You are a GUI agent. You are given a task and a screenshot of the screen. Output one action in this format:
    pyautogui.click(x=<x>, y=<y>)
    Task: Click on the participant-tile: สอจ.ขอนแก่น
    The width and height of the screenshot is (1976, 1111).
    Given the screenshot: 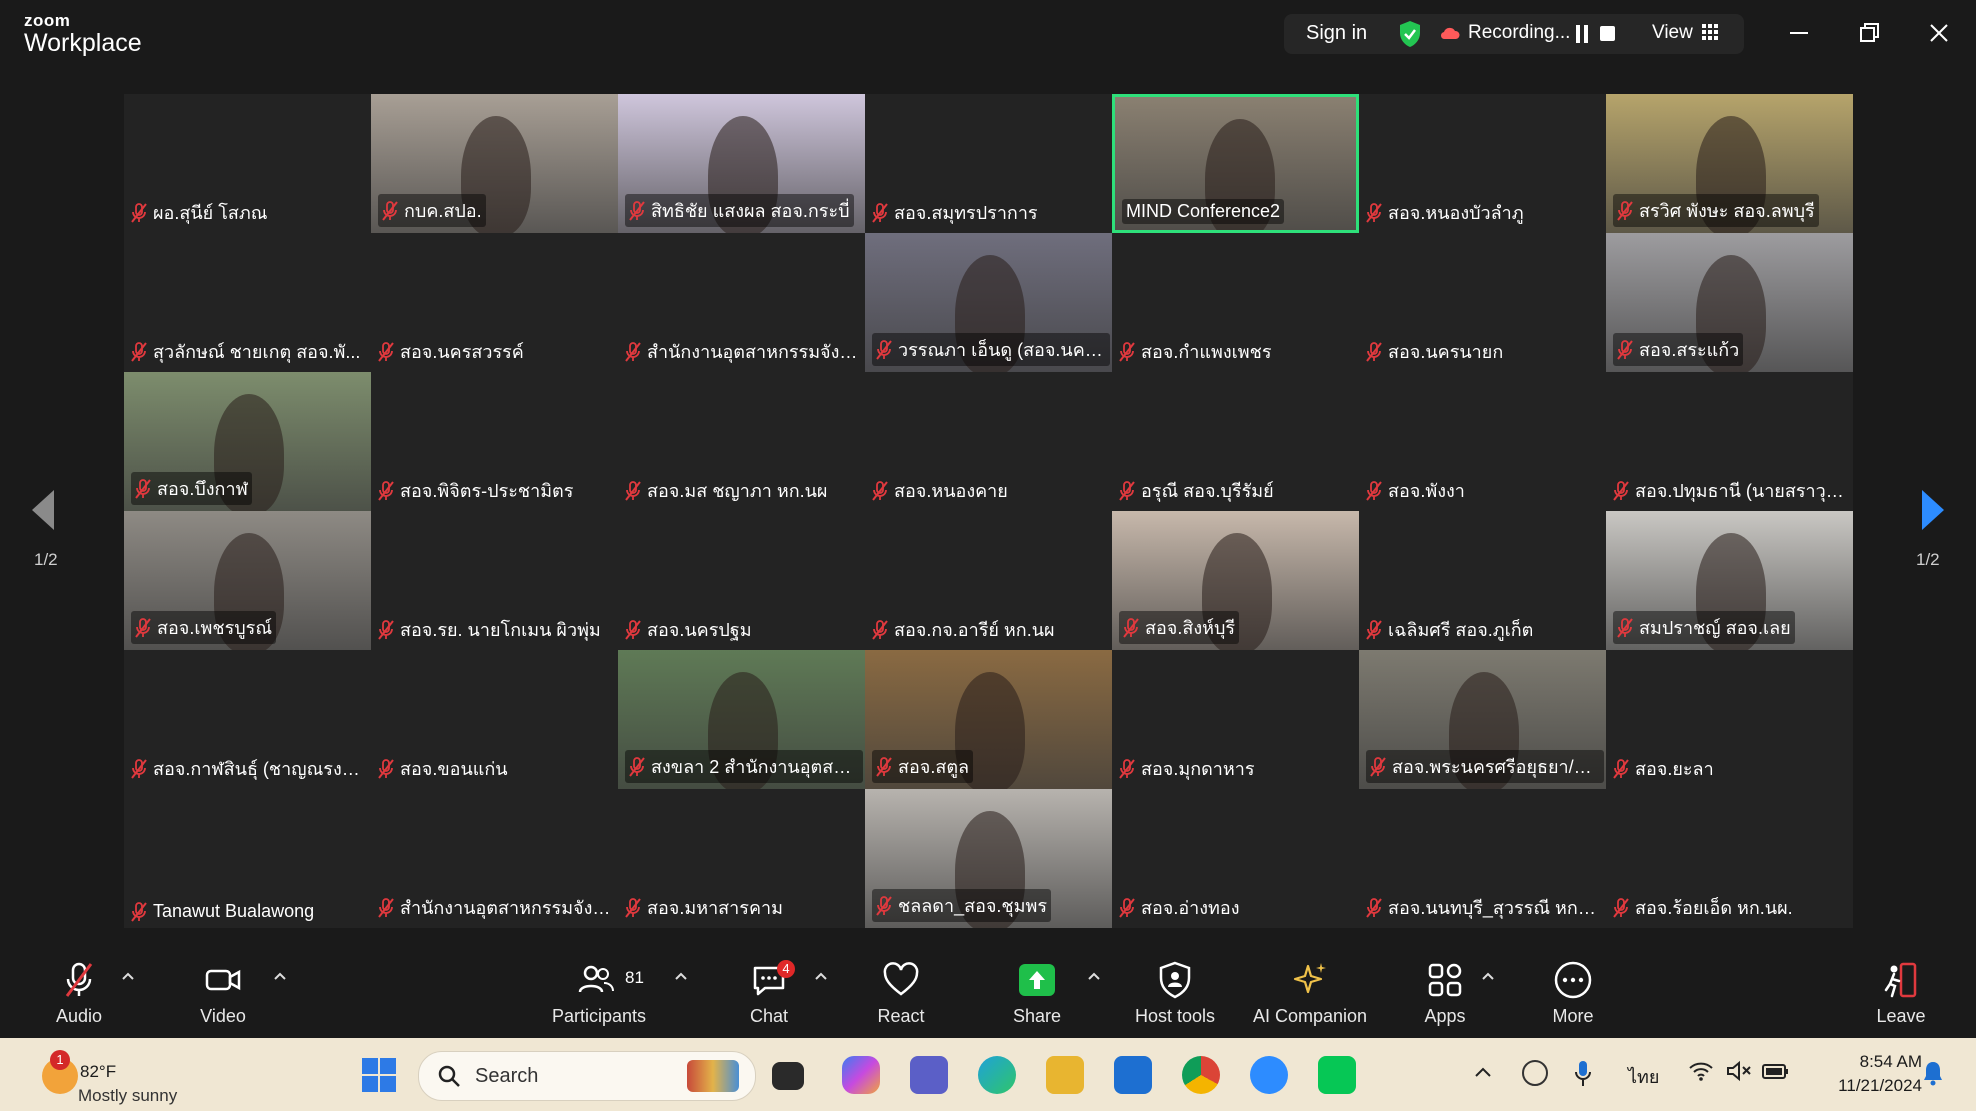 What is the action you would take?
    pyautogui.click(x=494, y=719)
    